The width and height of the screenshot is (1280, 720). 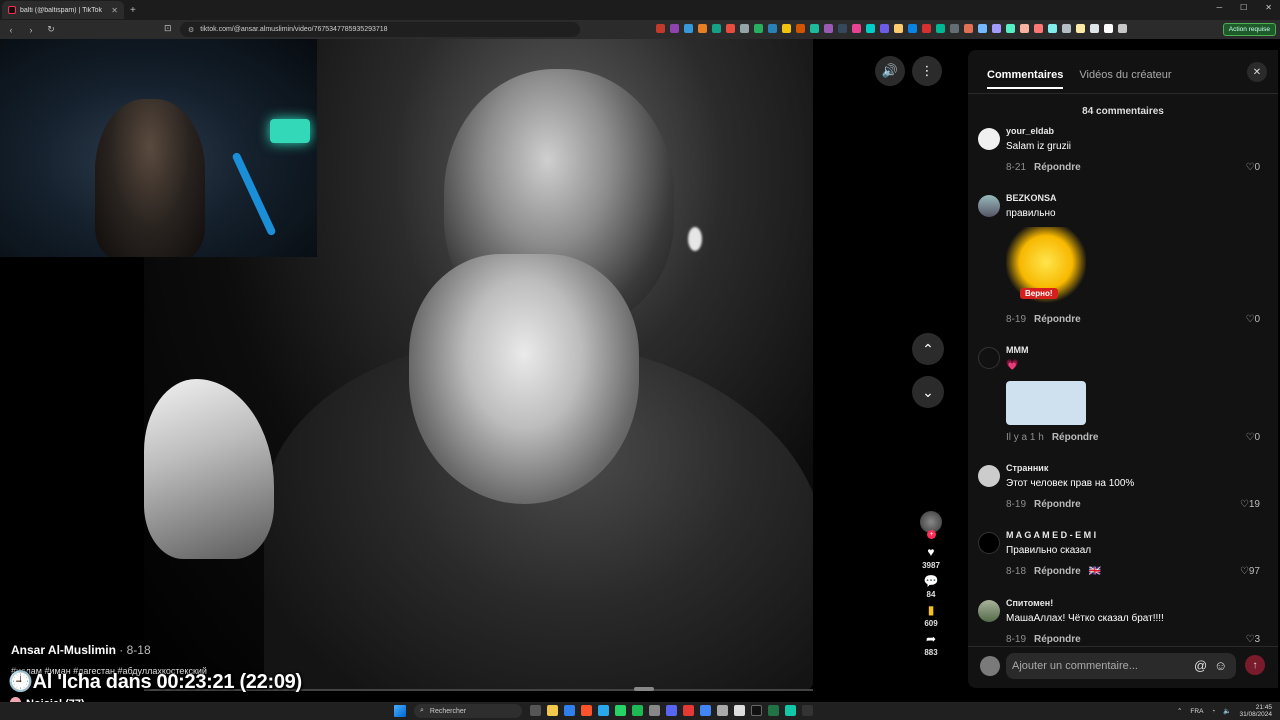 I want to click on emoji-icon: ☺, so click(x=1220, y=665).